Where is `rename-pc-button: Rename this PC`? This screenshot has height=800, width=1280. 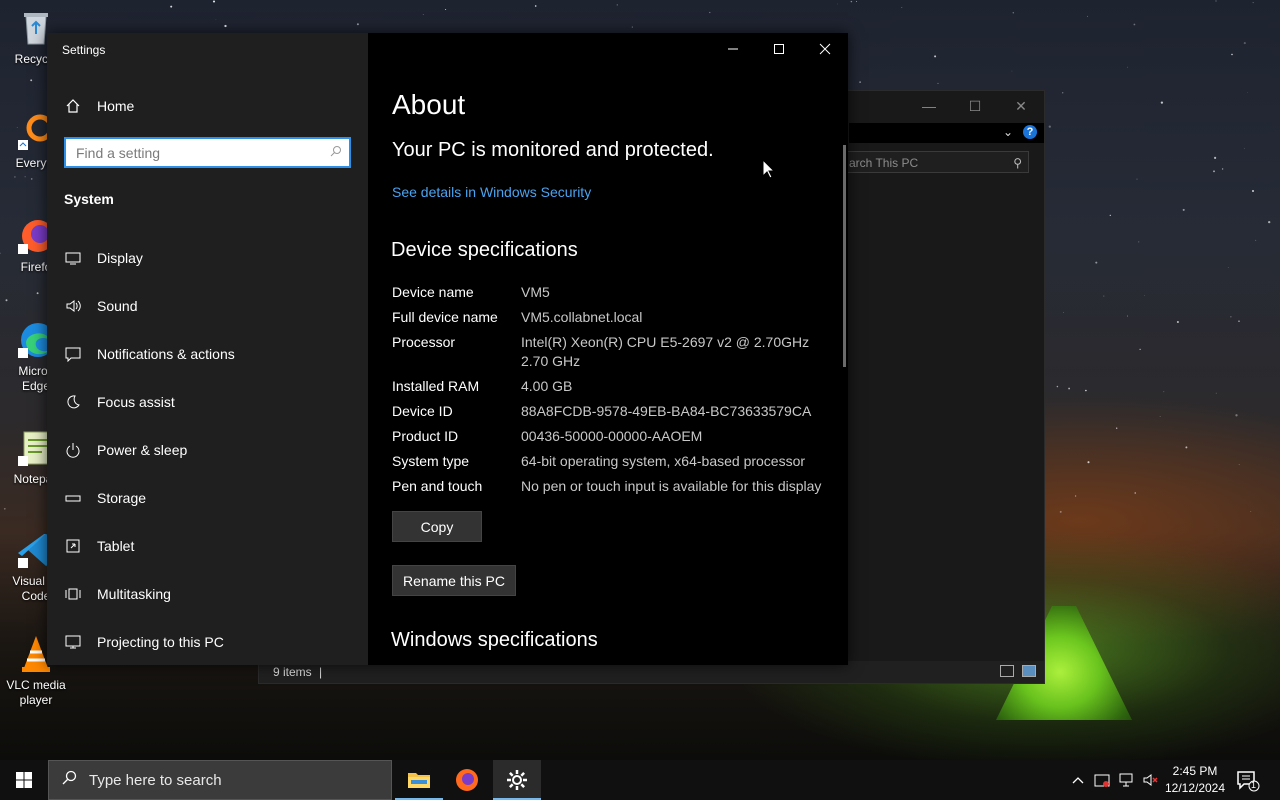
rename-pc-button: Rename this PC is located at coordinates (454, 580).